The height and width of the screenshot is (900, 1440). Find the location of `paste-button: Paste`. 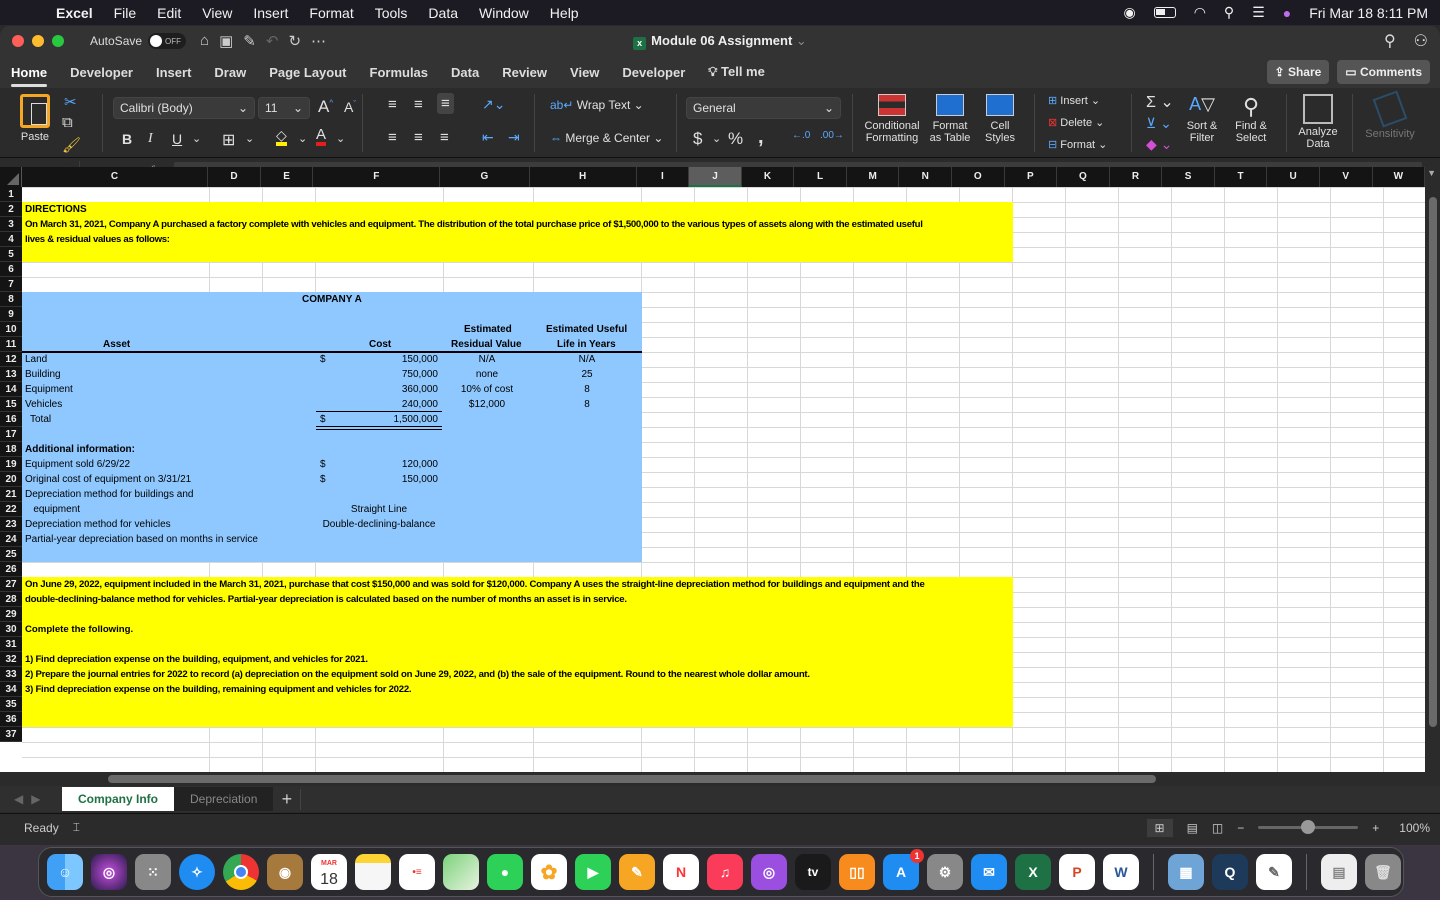

paste-button: Paste is located at coordinates (35, 118).